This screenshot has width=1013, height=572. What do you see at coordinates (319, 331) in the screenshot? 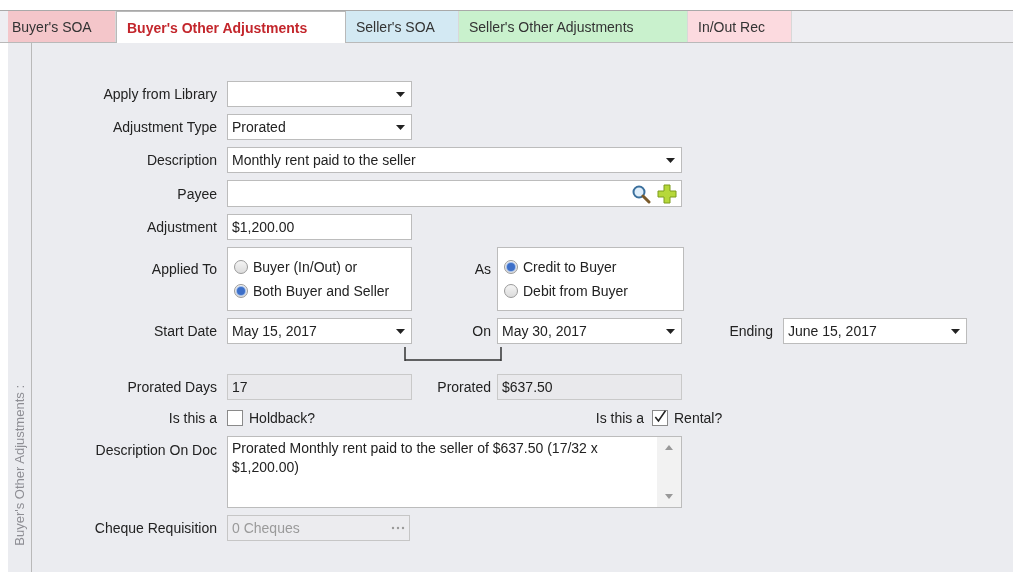
I see `dropdown-field: May 15, 2017` at bounding box center [319, 331].